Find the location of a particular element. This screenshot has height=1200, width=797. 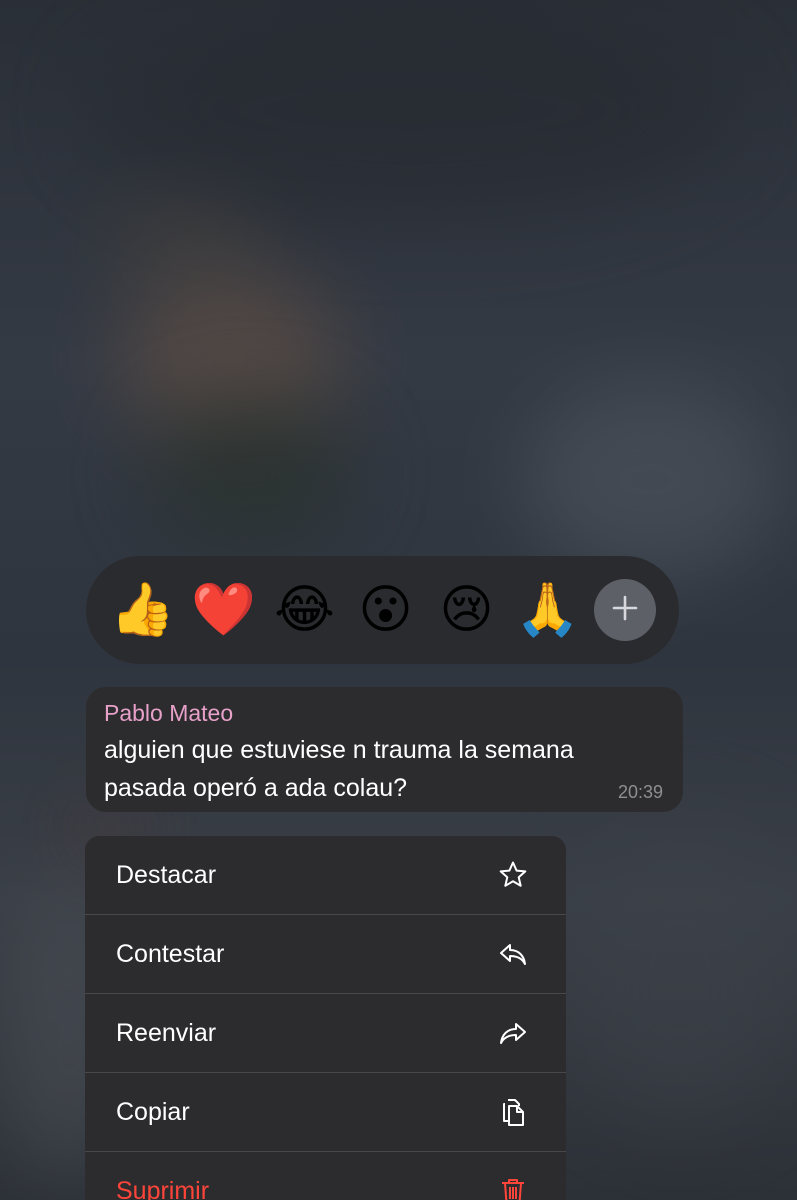

plus-icon is located at coordinates (625, 610).